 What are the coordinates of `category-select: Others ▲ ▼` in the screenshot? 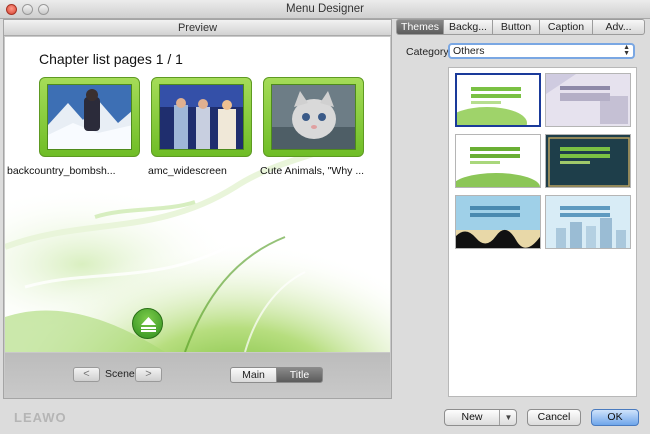 It's located at (541, 51).